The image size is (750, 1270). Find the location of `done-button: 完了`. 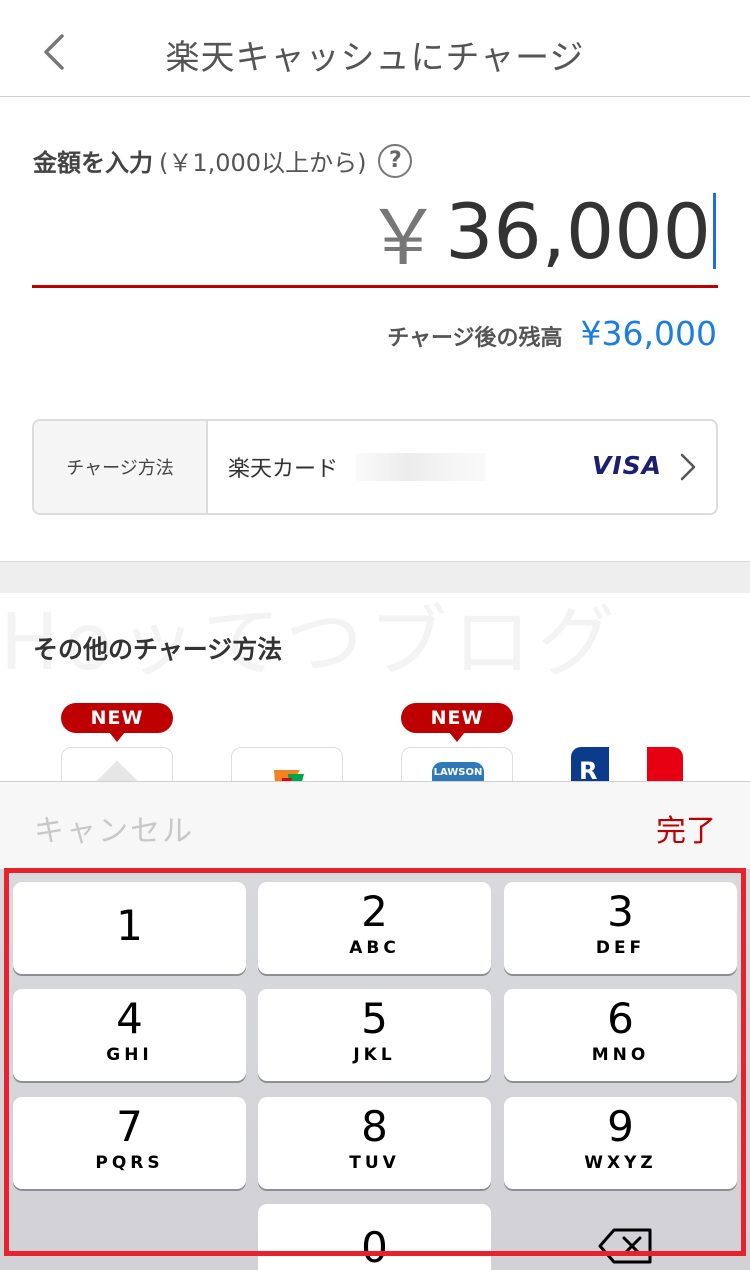

done-button: 完了 is located at coordinates (686, 828).